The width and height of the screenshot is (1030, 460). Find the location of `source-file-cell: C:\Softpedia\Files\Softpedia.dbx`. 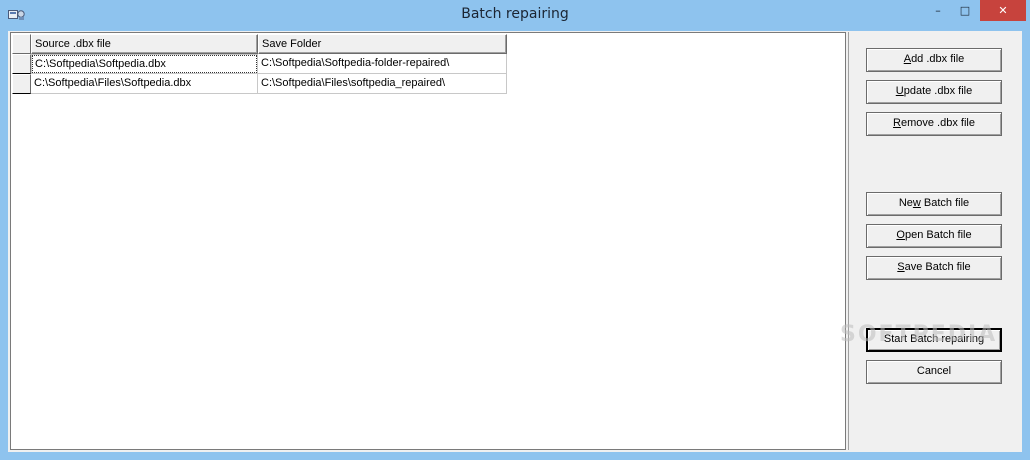

source-file-cell: C:\Softpedia\Files\Softpedia.dbx is located at coordinates (144, 84).